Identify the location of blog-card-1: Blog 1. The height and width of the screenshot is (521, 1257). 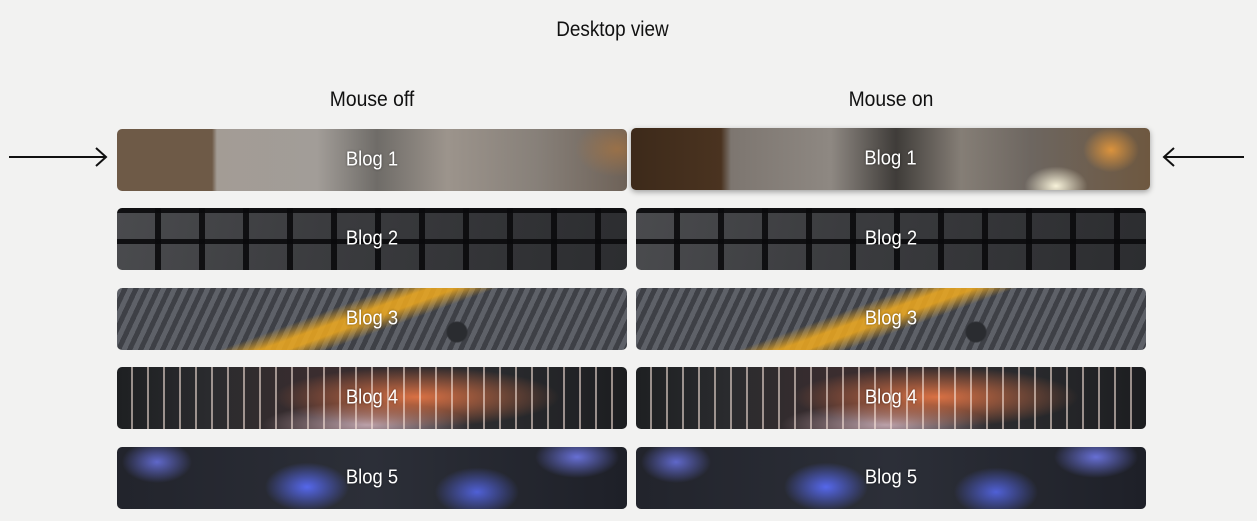
(372, 160).